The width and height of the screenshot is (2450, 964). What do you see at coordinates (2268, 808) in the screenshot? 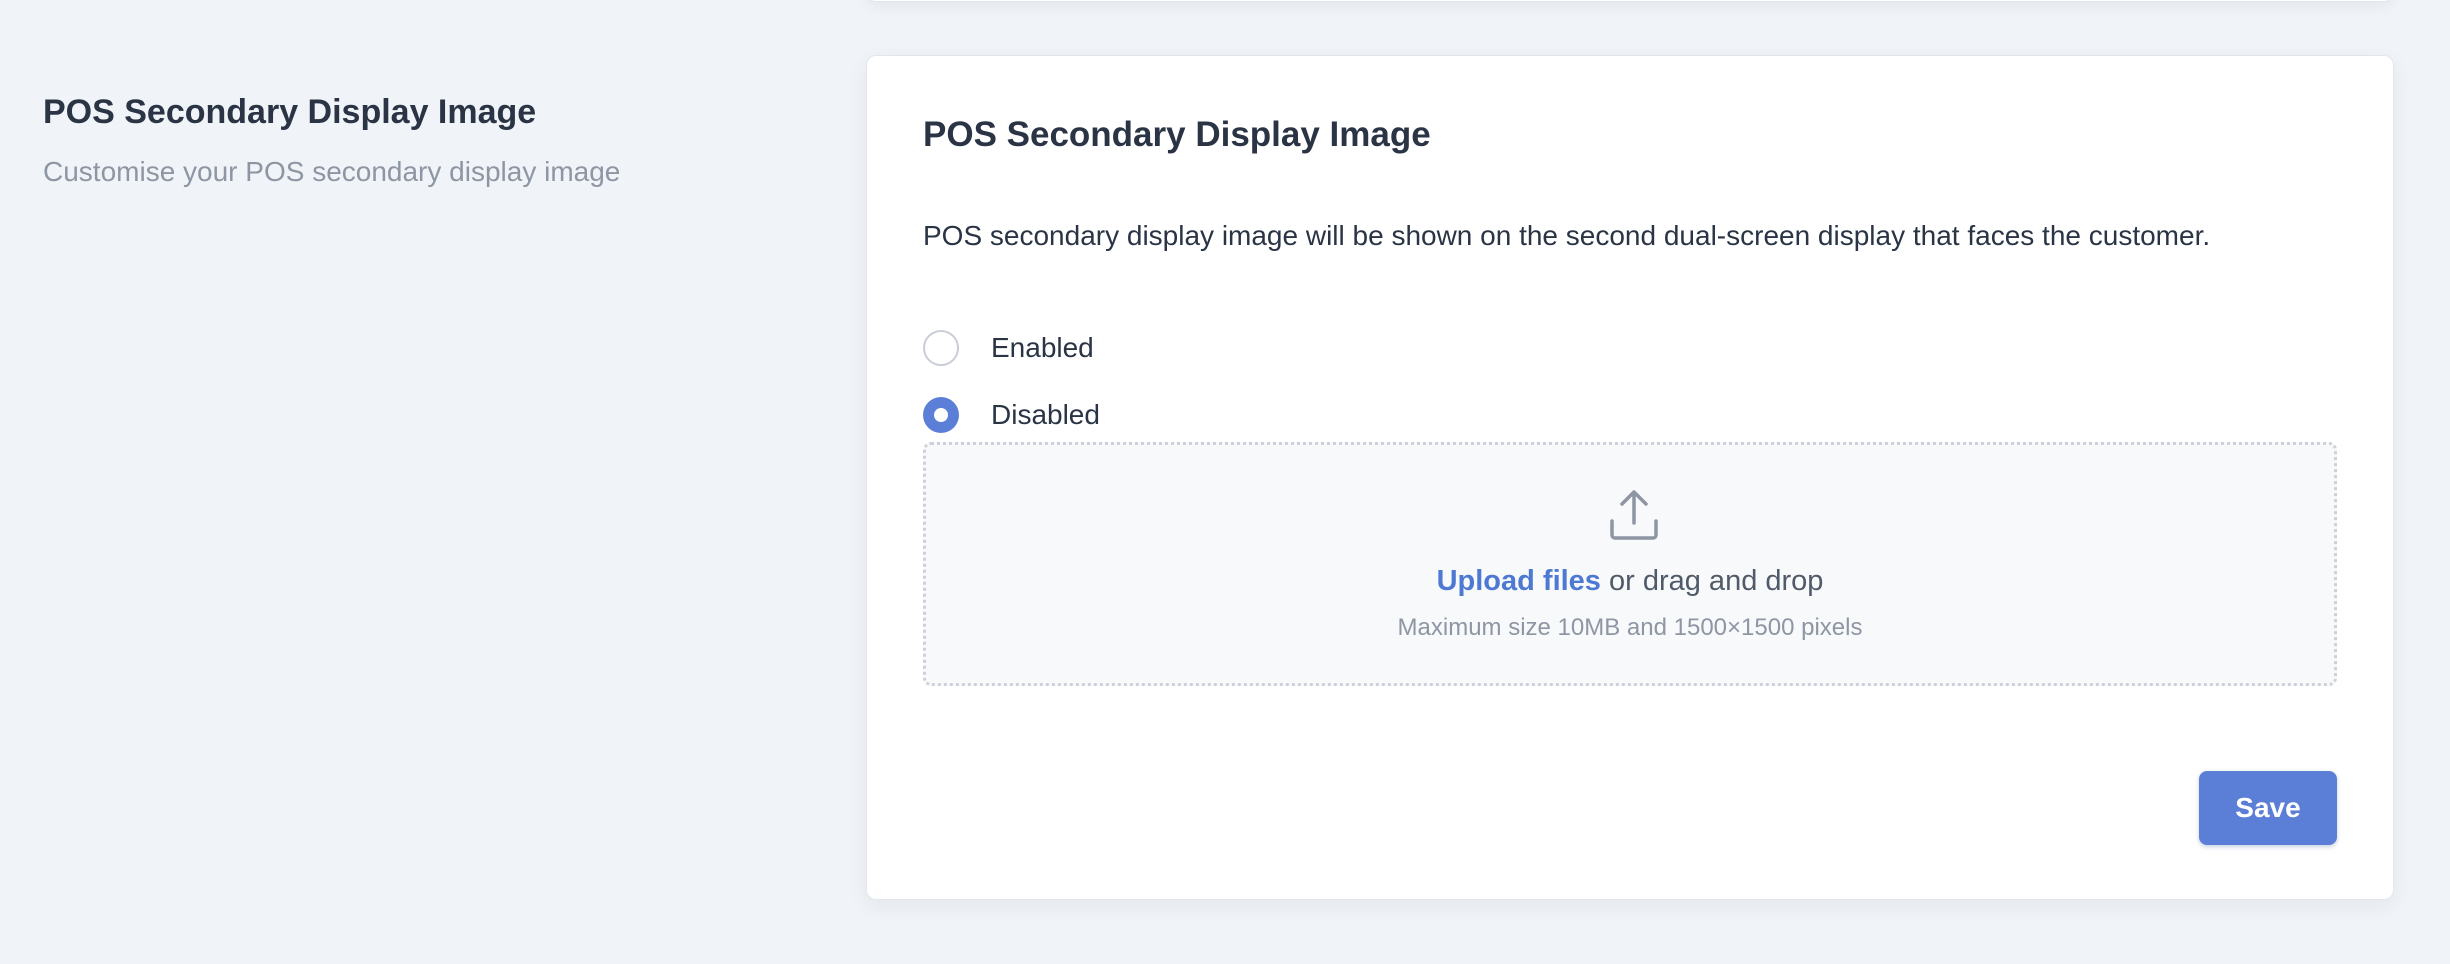
I see `save-button: Save` at bounding box center [2268, 808].